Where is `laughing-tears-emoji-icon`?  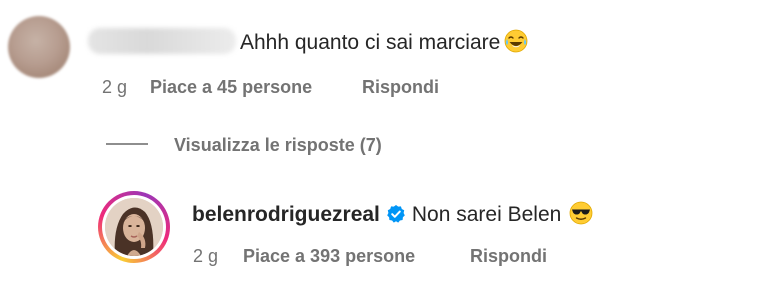 laughing-tears-emoji-icon is located at coordinates (516, 41).